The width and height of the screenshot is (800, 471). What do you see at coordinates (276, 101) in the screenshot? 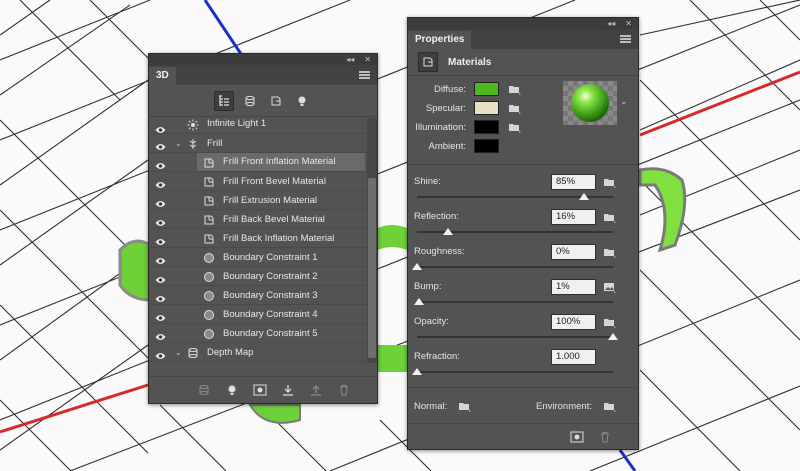
I see `material-filter-icon` at bounding box center [276, 101].